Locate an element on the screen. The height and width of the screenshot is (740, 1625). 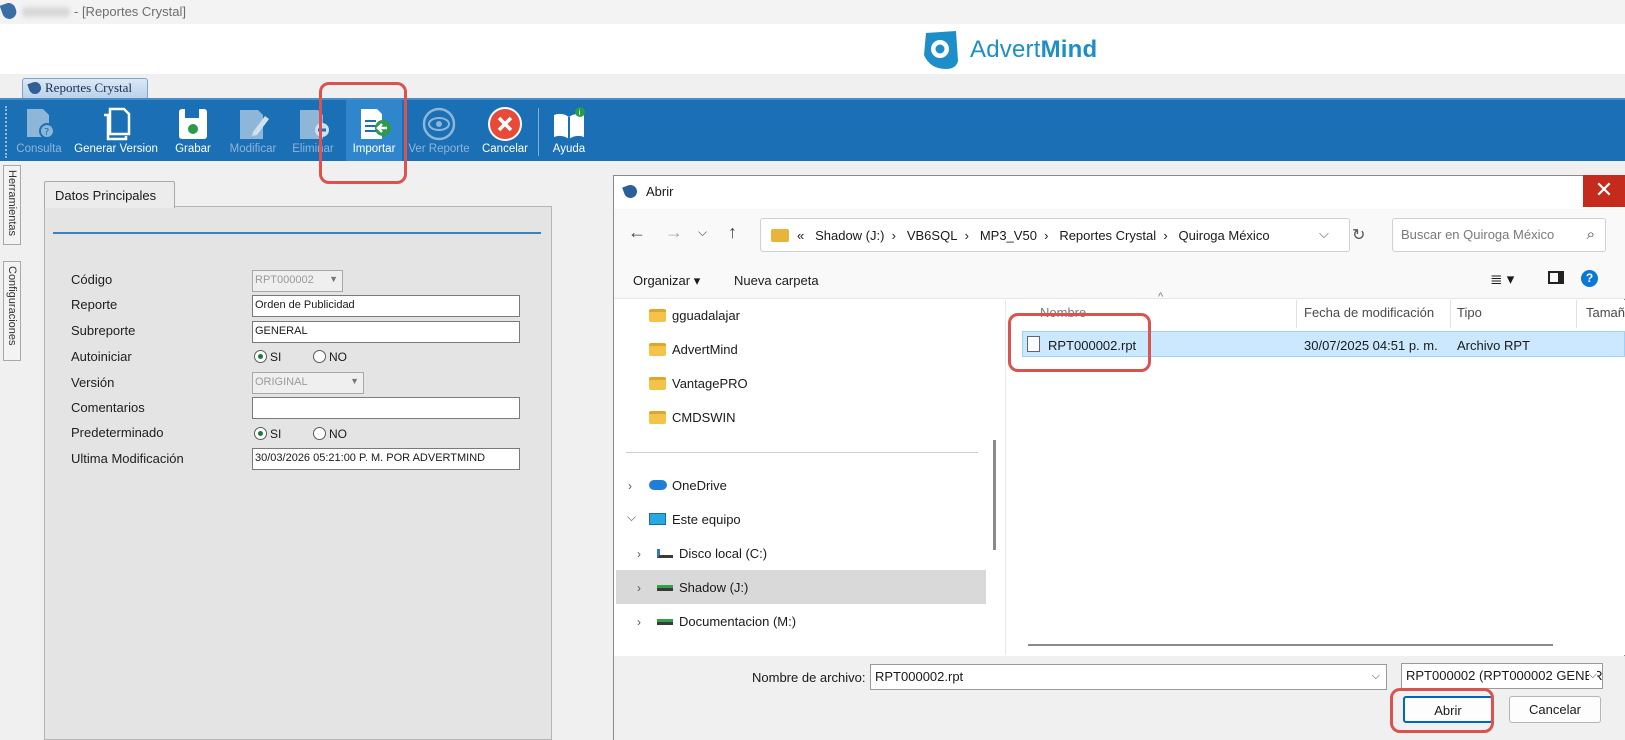
filename-input: RPT000002.rpt ⌵ is located at coordinates (1128, 677).